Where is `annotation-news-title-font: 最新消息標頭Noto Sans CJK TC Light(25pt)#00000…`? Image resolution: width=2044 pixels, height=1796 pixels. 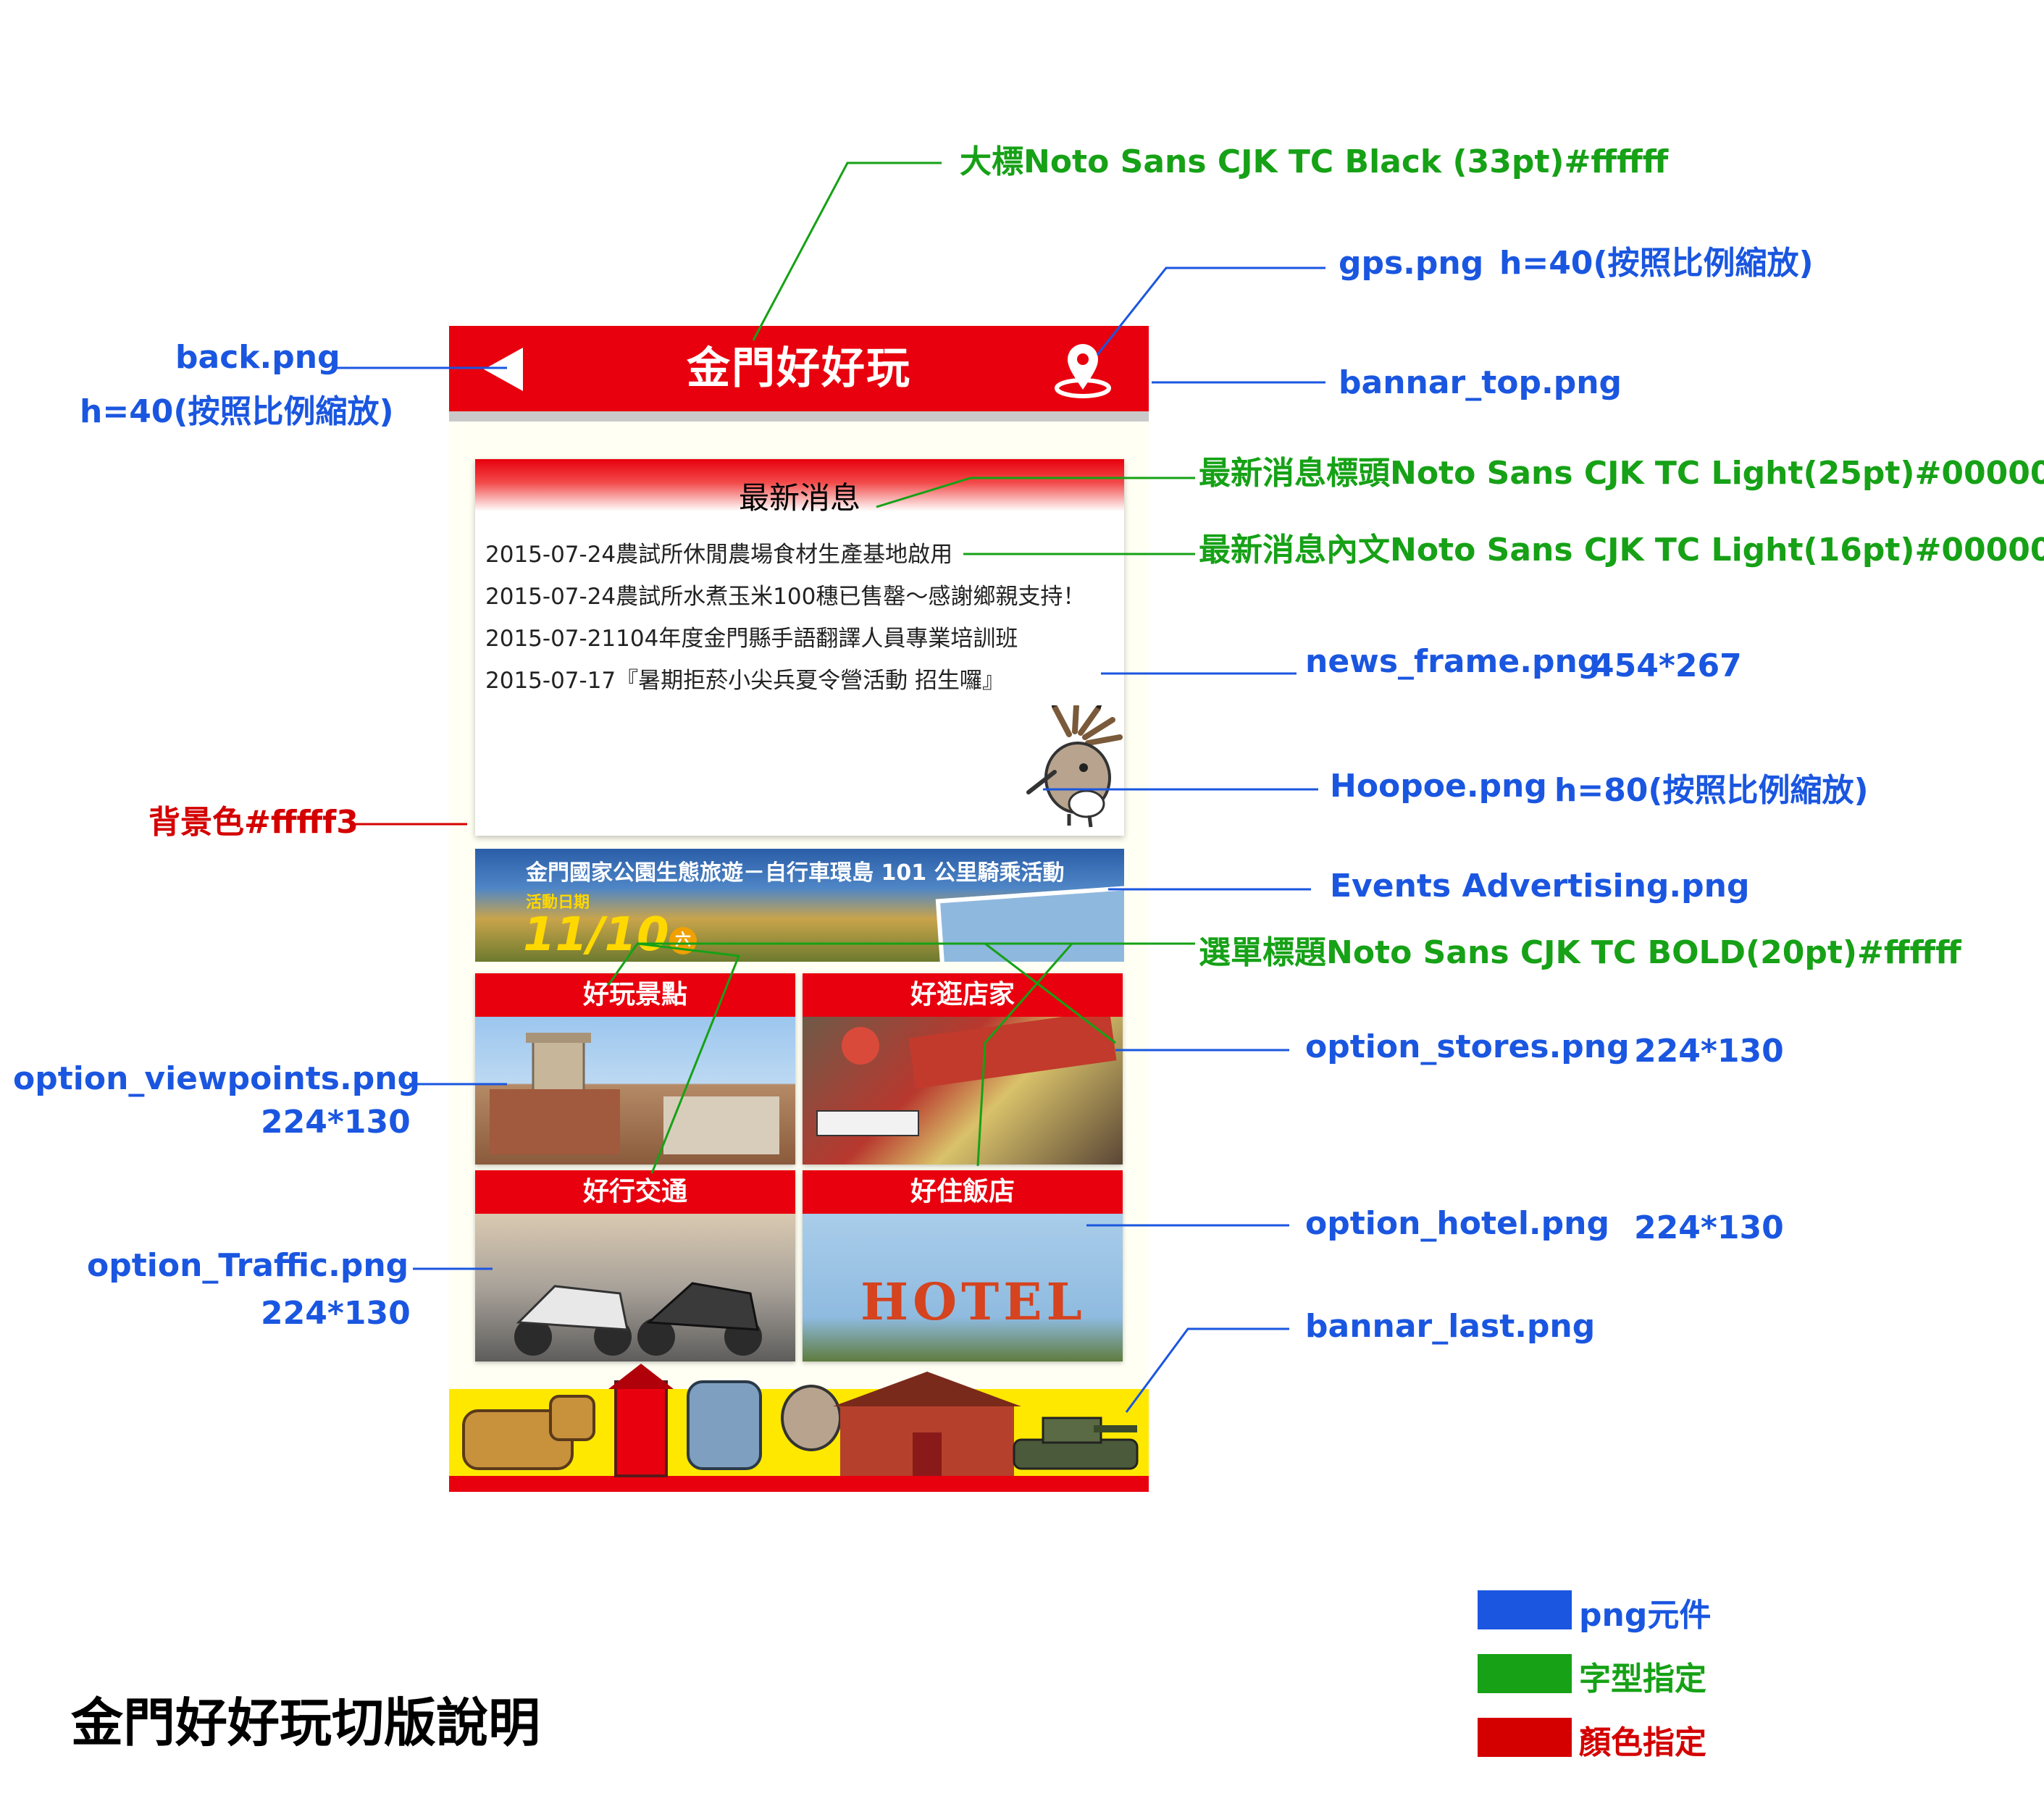 annotation-news-title-font: 最新消息標頭Noto Sans CJK TC Light(25pt)#00000… is located at coordinates (1621, 473).